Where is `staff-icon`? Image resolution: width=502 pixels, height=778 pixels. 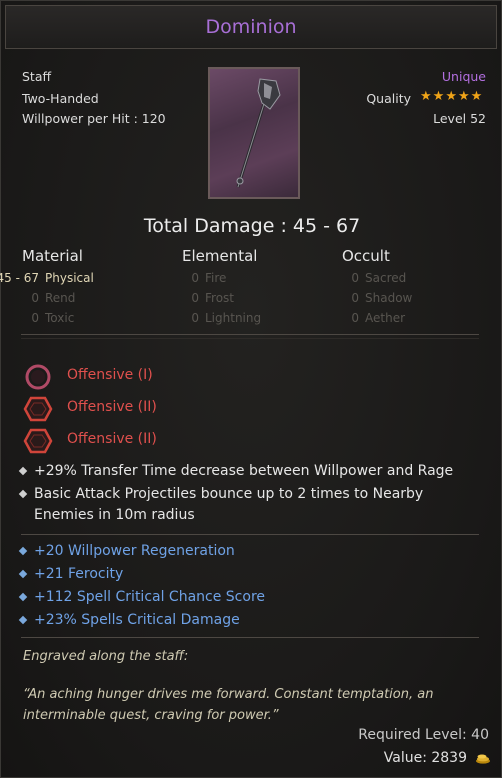 staff-icon is located at coordinates (258, 133).